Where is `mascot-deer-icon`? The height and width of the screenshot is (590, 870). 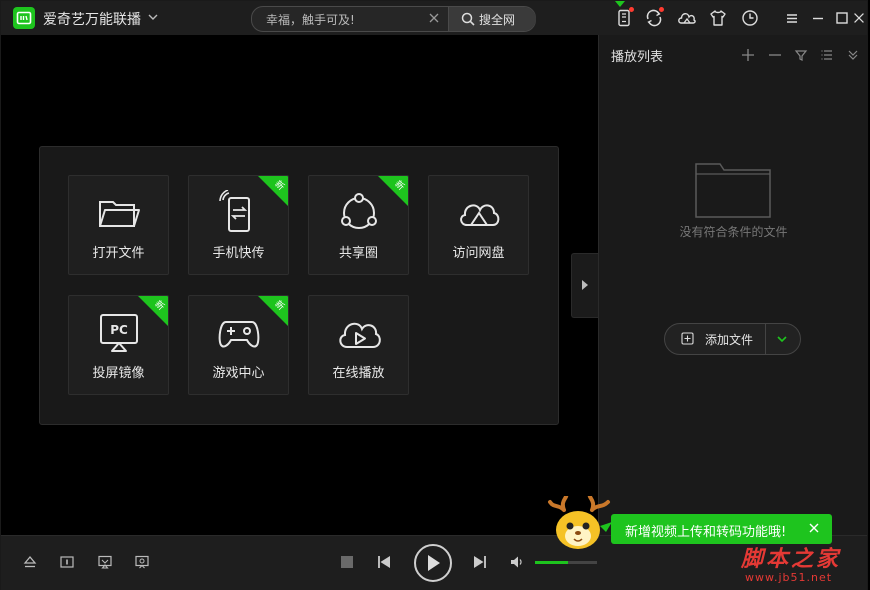 mascot-deer-icon is located at coordinates (580, 522).